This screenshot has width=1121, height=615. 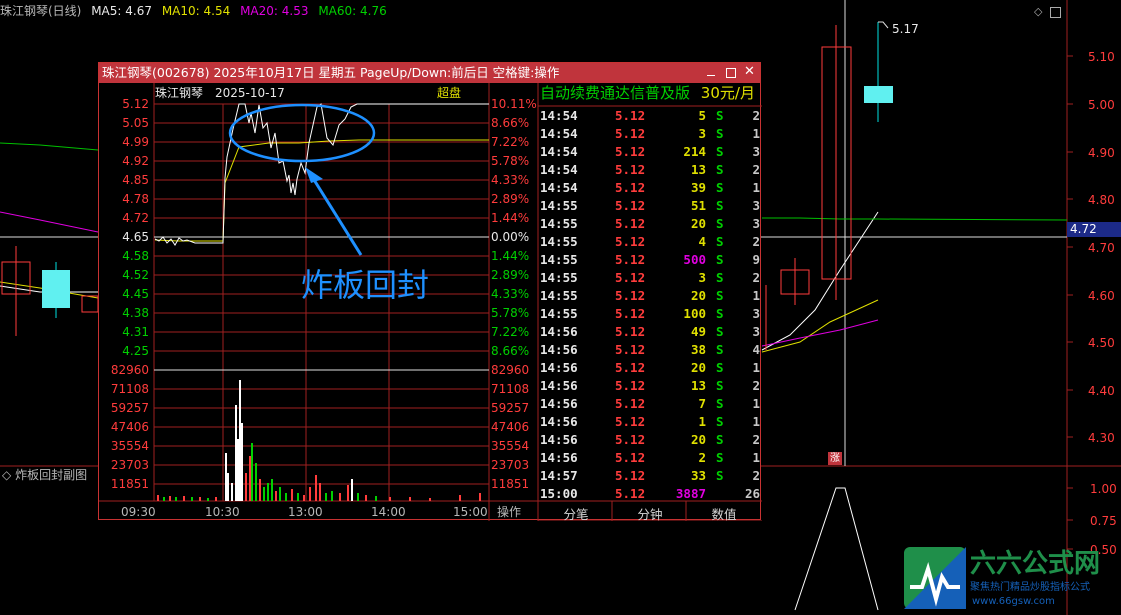 What do you see at coordinates (559, 493) in the screenshot?
I see `tick-time: 15:00` at bounding box center [559, 493].